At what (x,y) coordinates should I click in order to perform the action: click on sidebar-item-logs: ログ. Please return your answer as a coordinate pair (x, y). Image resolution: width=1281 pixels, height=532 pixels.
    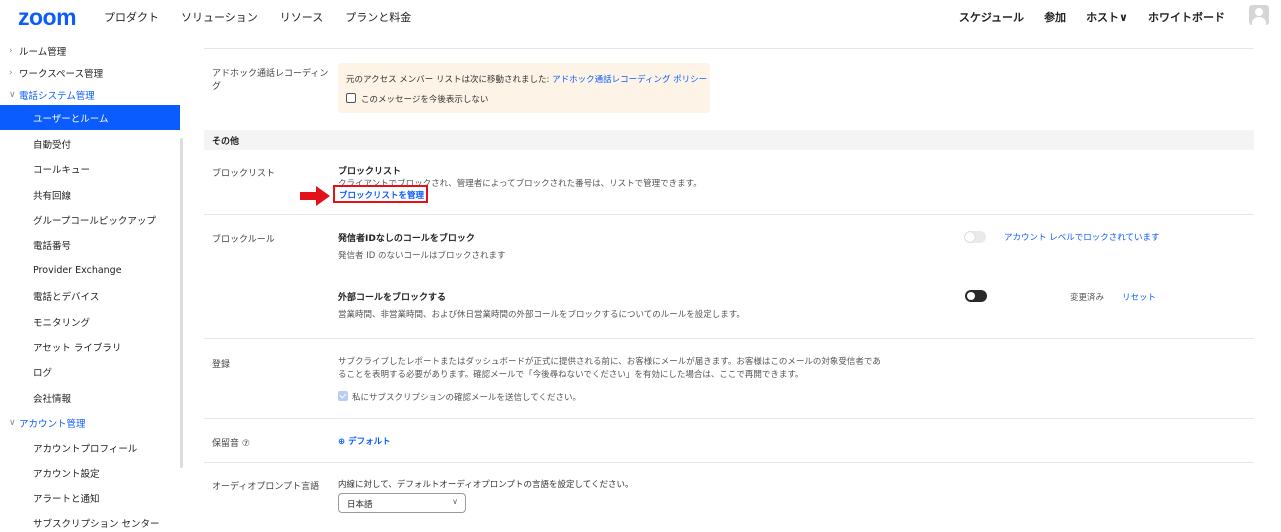
    Looking at the image, I should click on (90, 371).